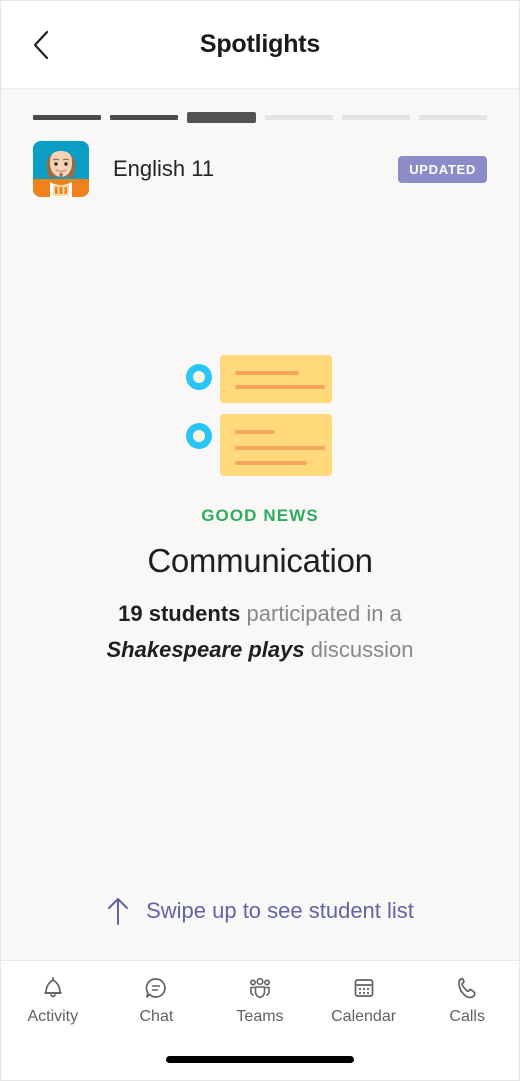 This screenshot has height=1081, width=520. I want to click on progress-indicator, so click(260, 107).